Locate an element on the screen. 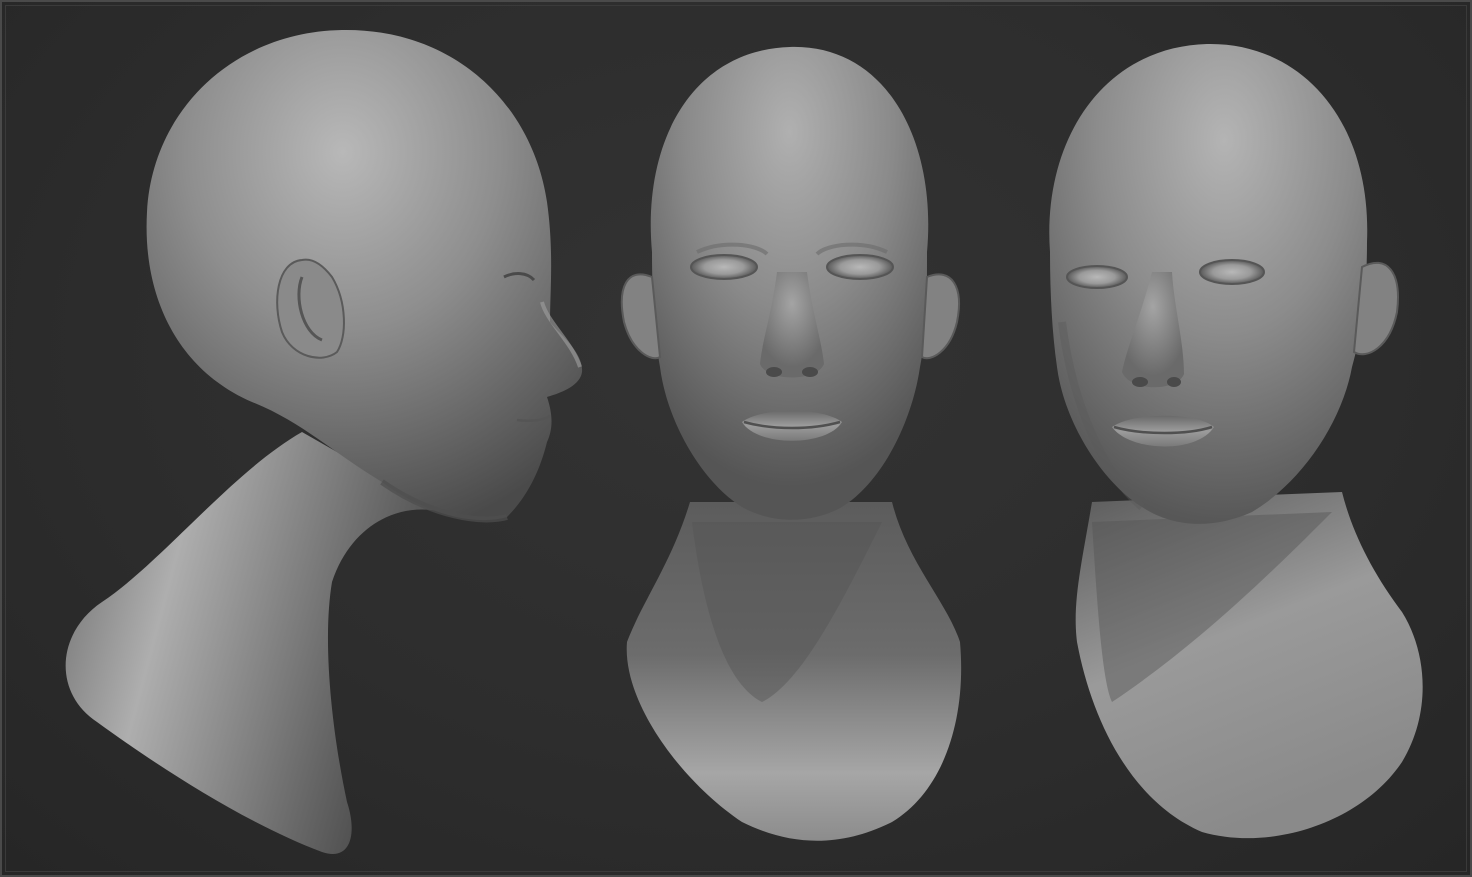 This screenshot has height=877, width=1472. three-quarter-ear is located at coordinates (1375, 308).